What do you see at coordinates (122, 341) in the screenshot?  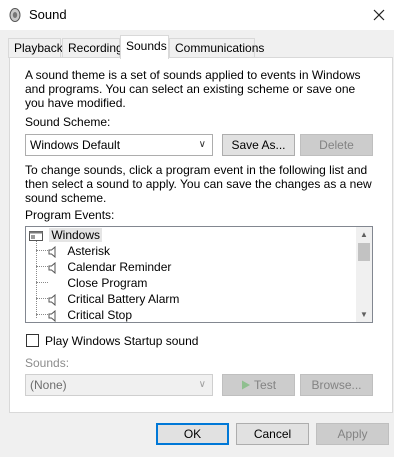 I see `startup-sound-label: Play Windows Startup sound` at bounding box center [122, 341].